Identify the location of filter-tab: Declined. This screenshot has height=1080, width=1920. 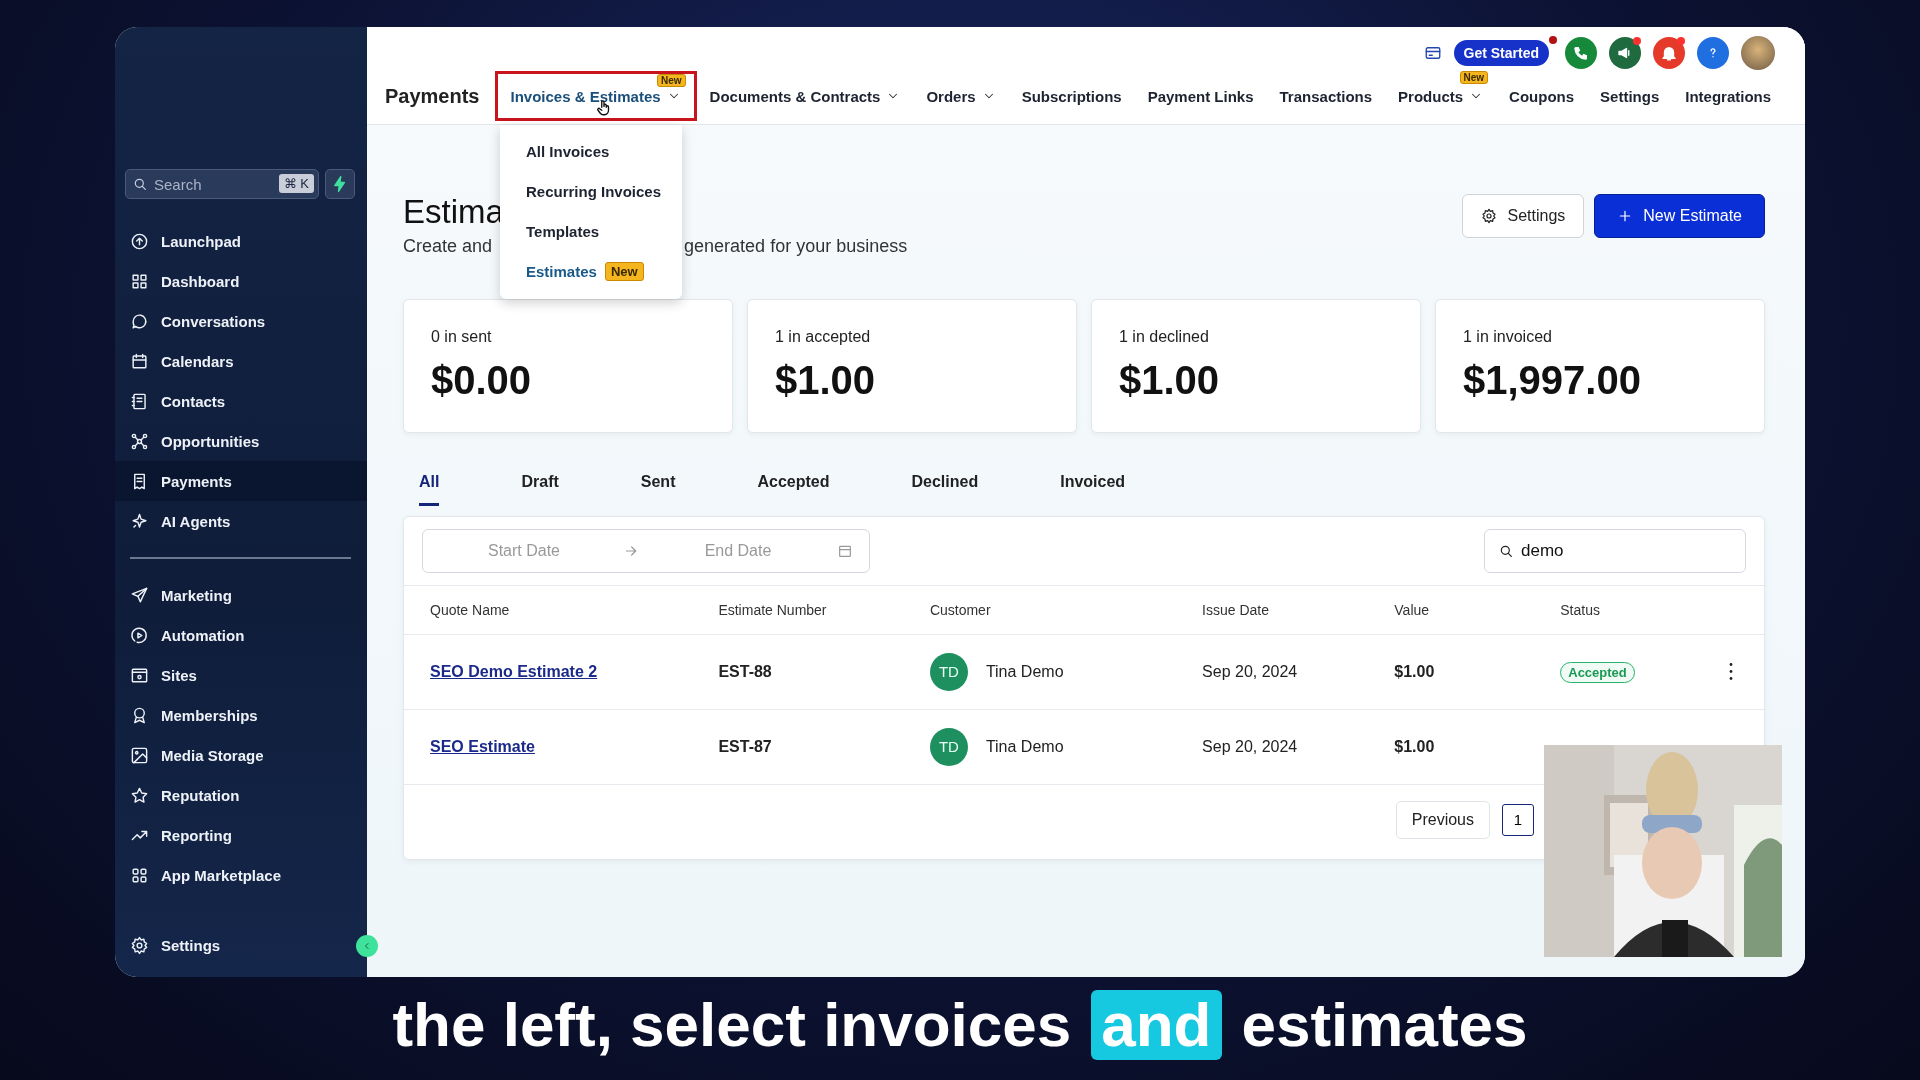
(945, 484).